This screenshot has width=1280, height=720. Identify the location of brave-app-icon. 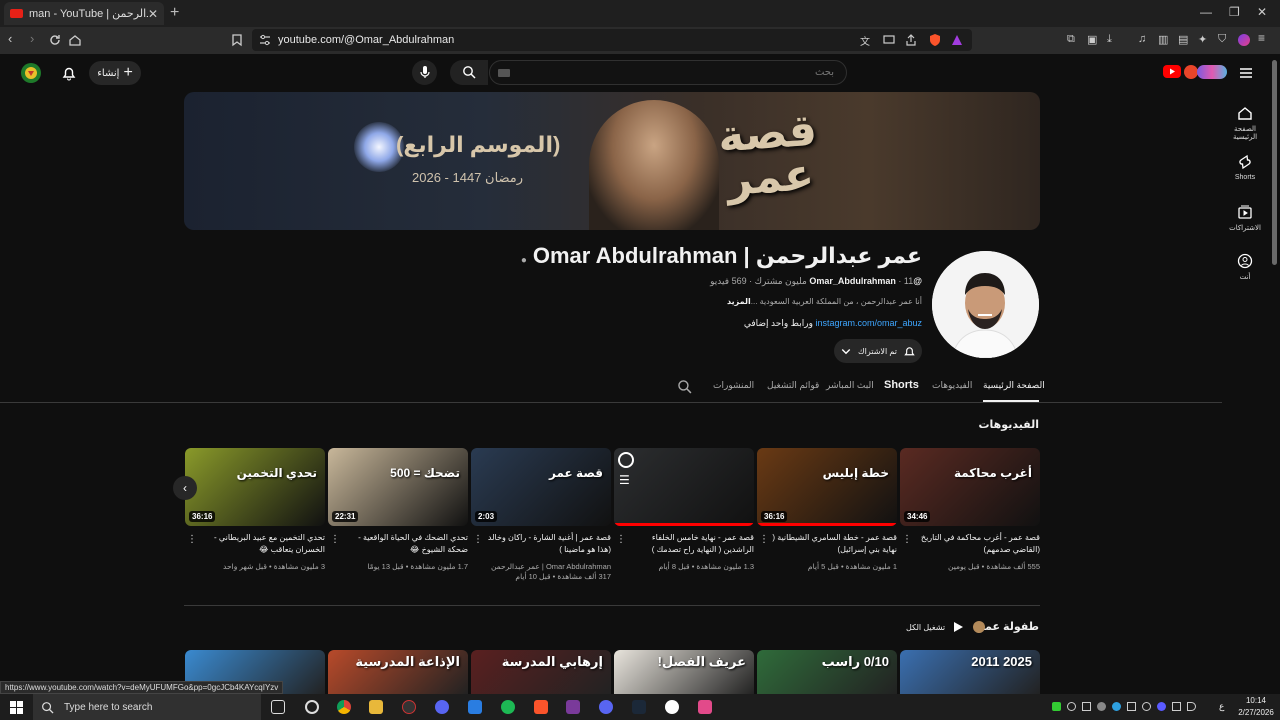
(541, 707).